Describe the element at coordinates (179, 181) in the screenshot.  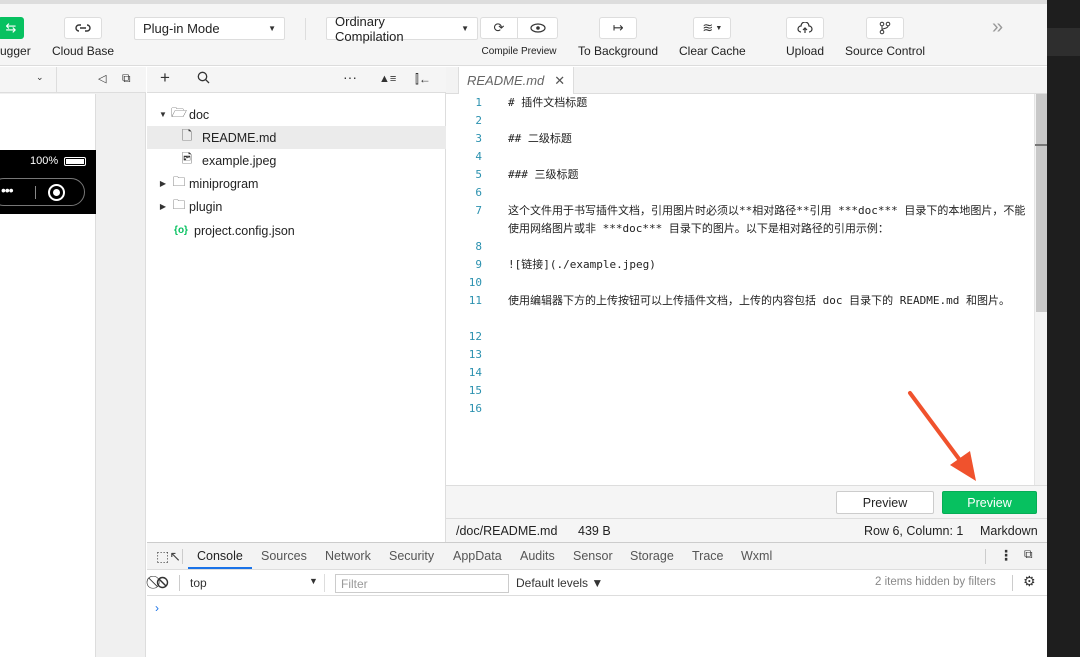
I see `folder-icon: 🗀` at that location.